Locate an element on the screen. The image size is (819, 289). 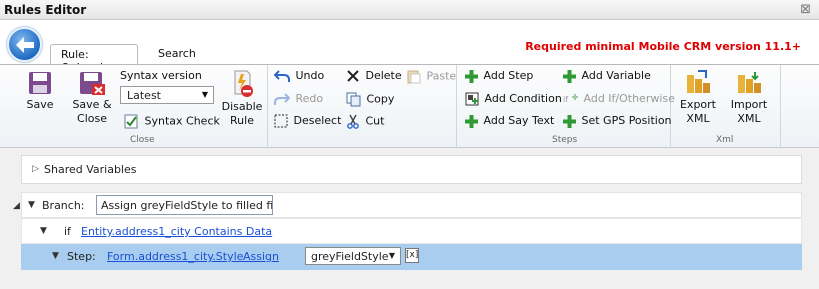
clear-value-button: [x] is located at coordinates (412, 255).